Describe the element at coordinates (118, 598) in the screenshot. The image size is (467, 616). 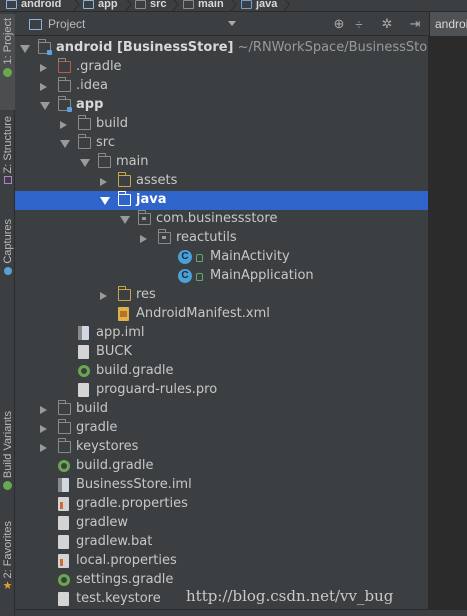
I see `tree-row-label: test.keystore` at that location.